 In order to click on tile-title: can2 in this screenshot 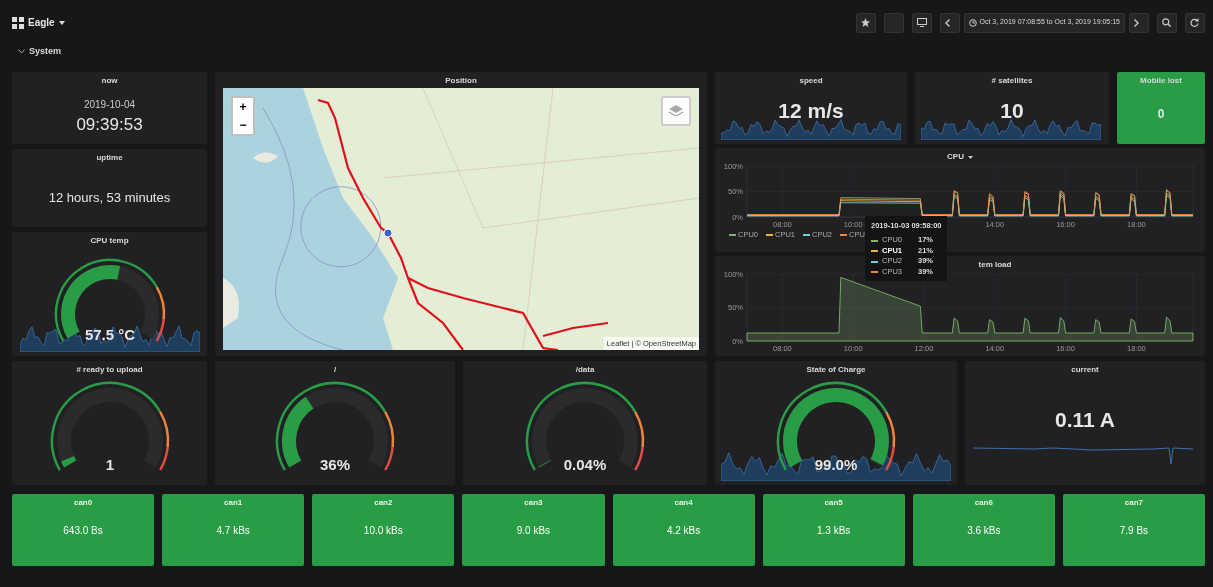, I will do `click(383, 502)`.